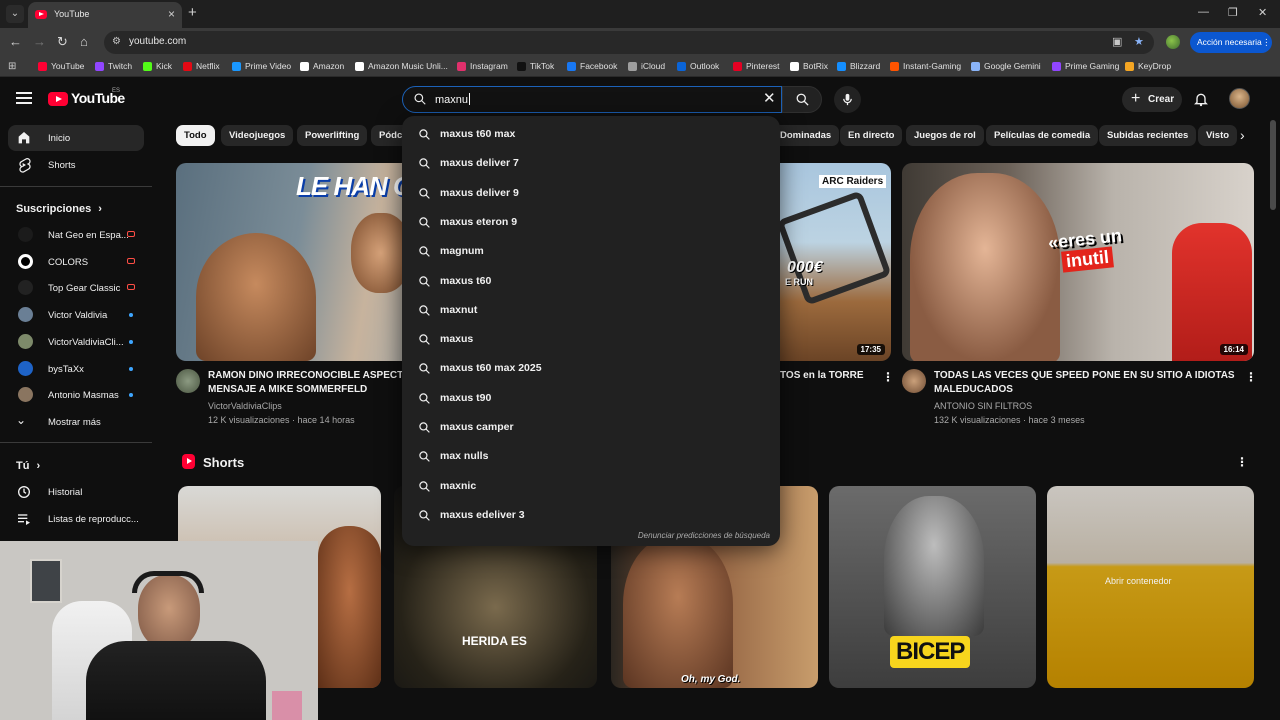 Image resolution: width=1280 pixels, height=720 pixels. Describe the element at coordinates (157, 41) in the screenshot. I see `url-text: youtube.com` at that location.